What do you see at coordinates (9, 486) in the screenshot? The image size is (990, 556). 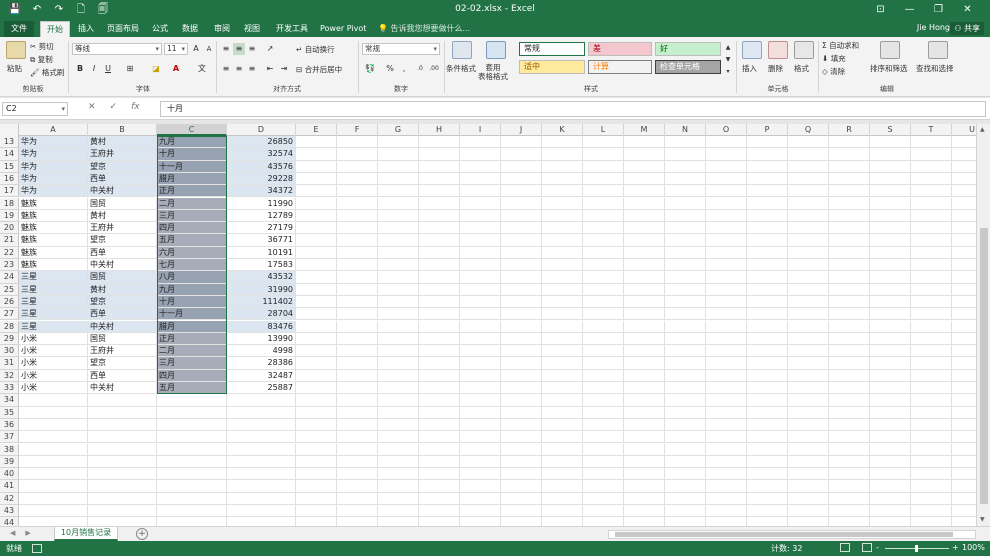 I see `row-header: 41` at bounding box center [9, 486].